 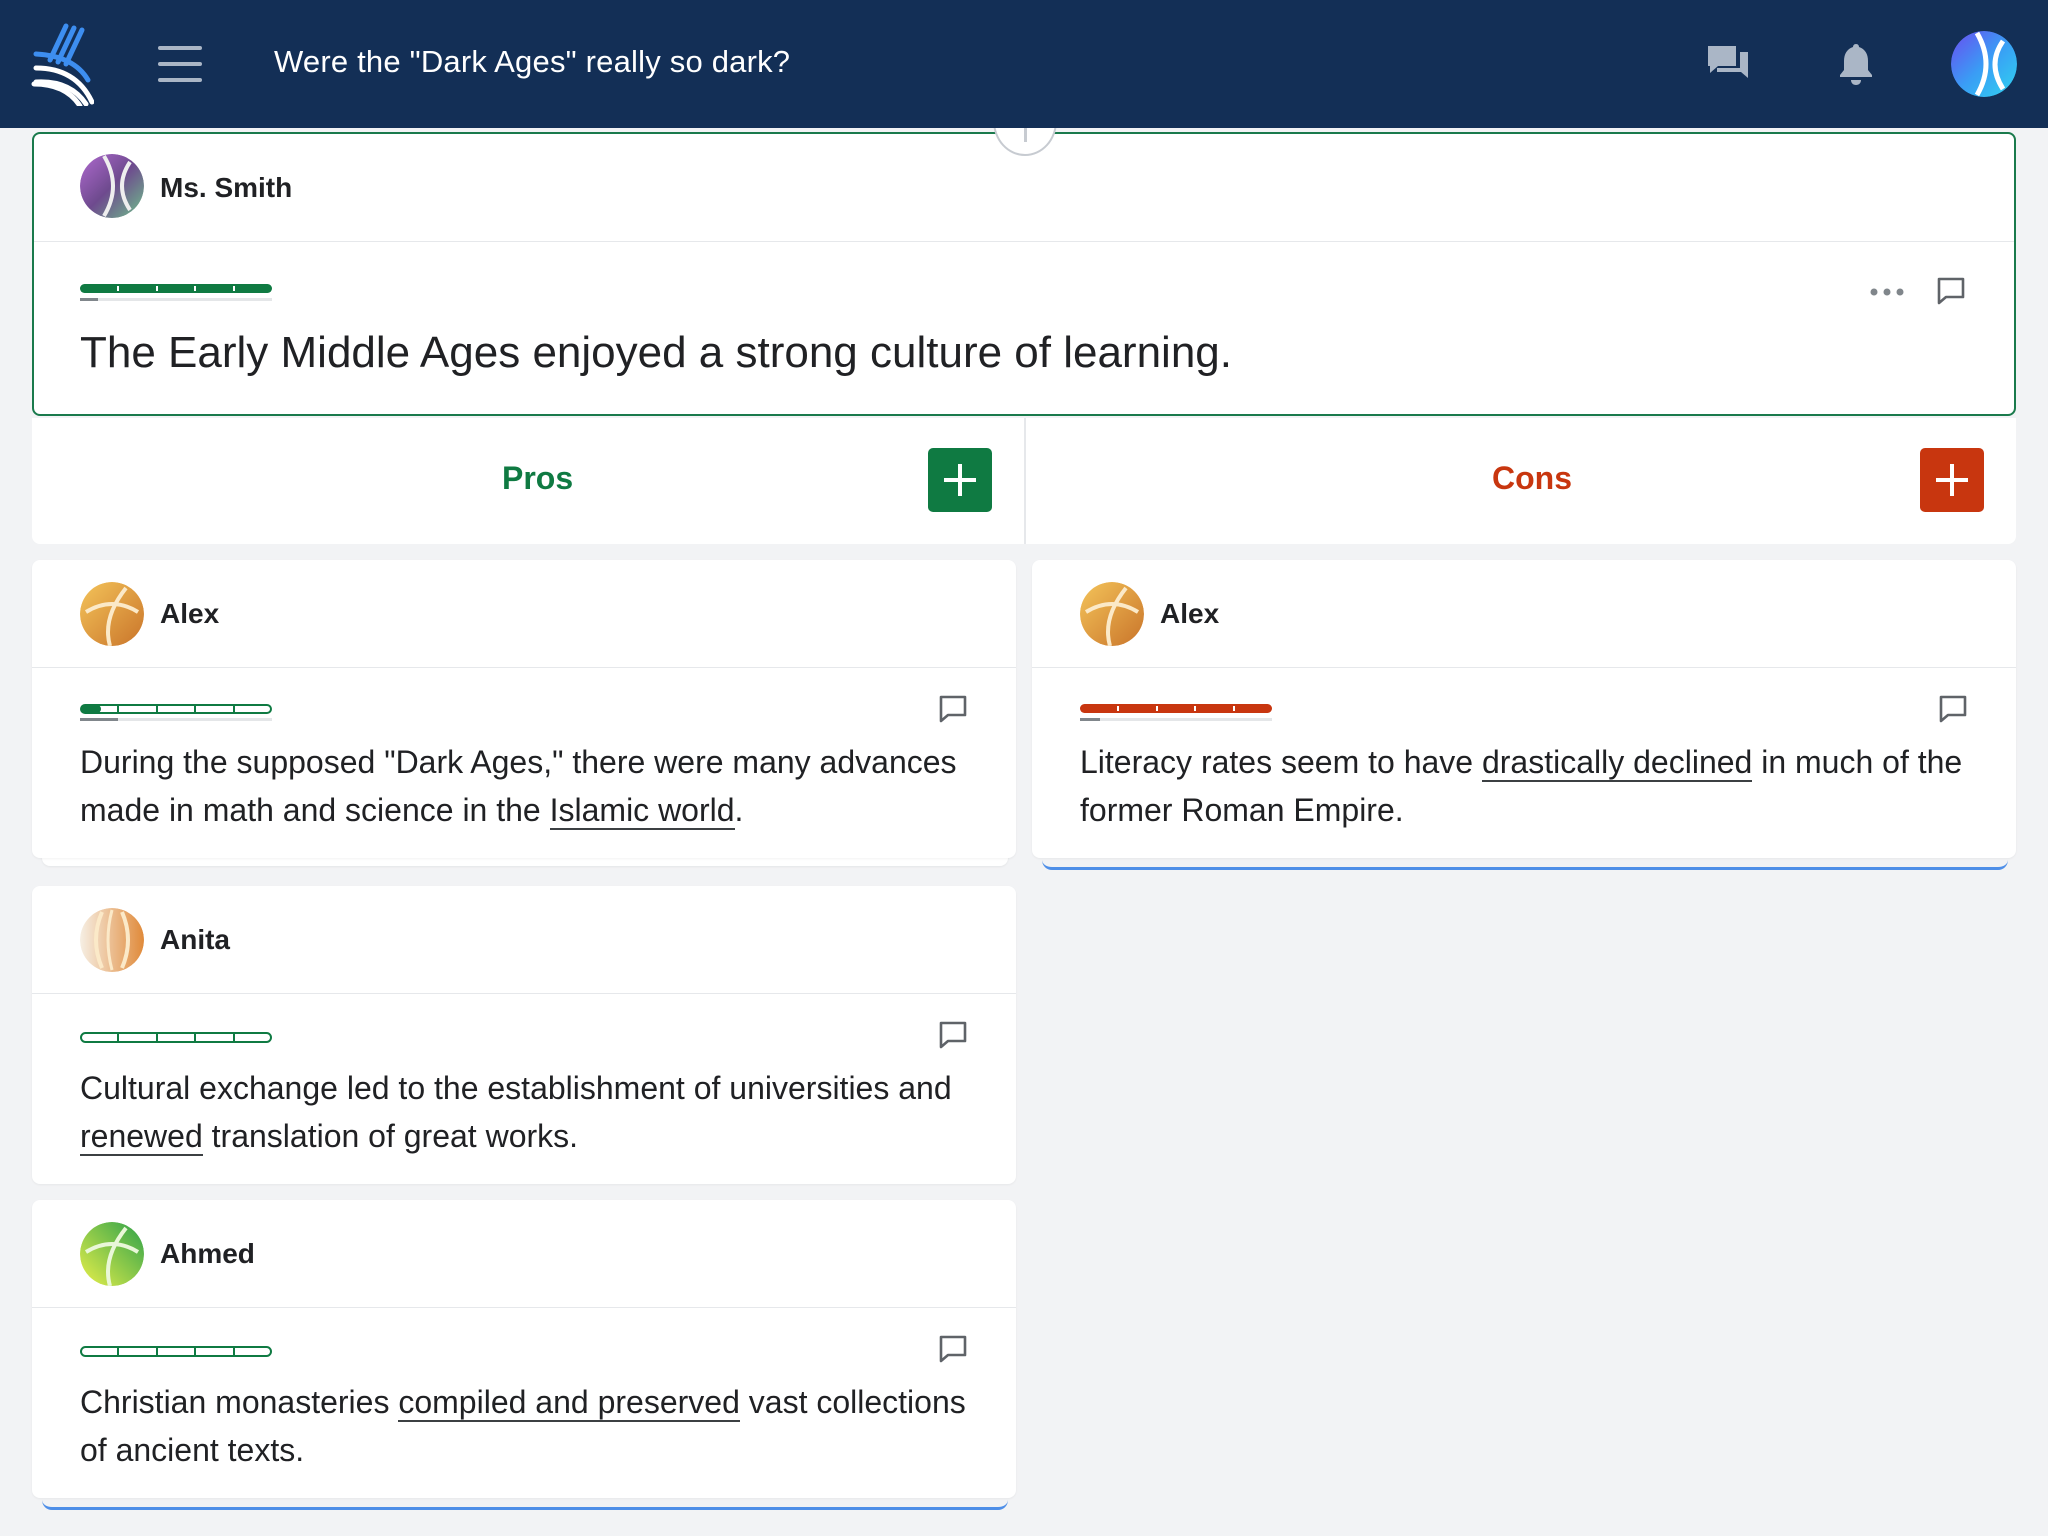 I want to click on argument-link: drastically declined, so click(x=1617, y=763).